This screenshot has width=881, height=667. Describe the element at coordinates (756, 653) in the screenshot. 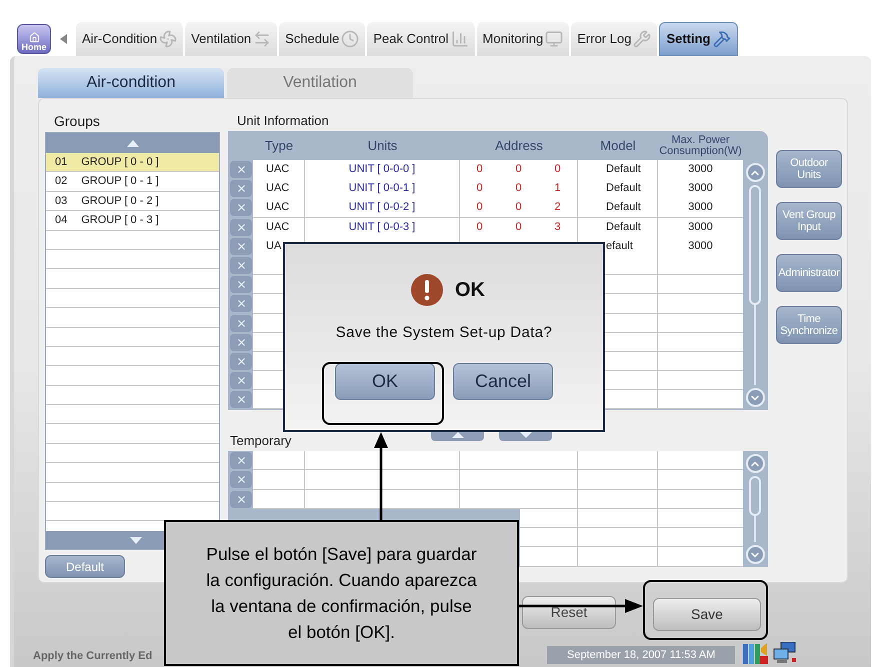

I see `bar-chart-icon` at that location.